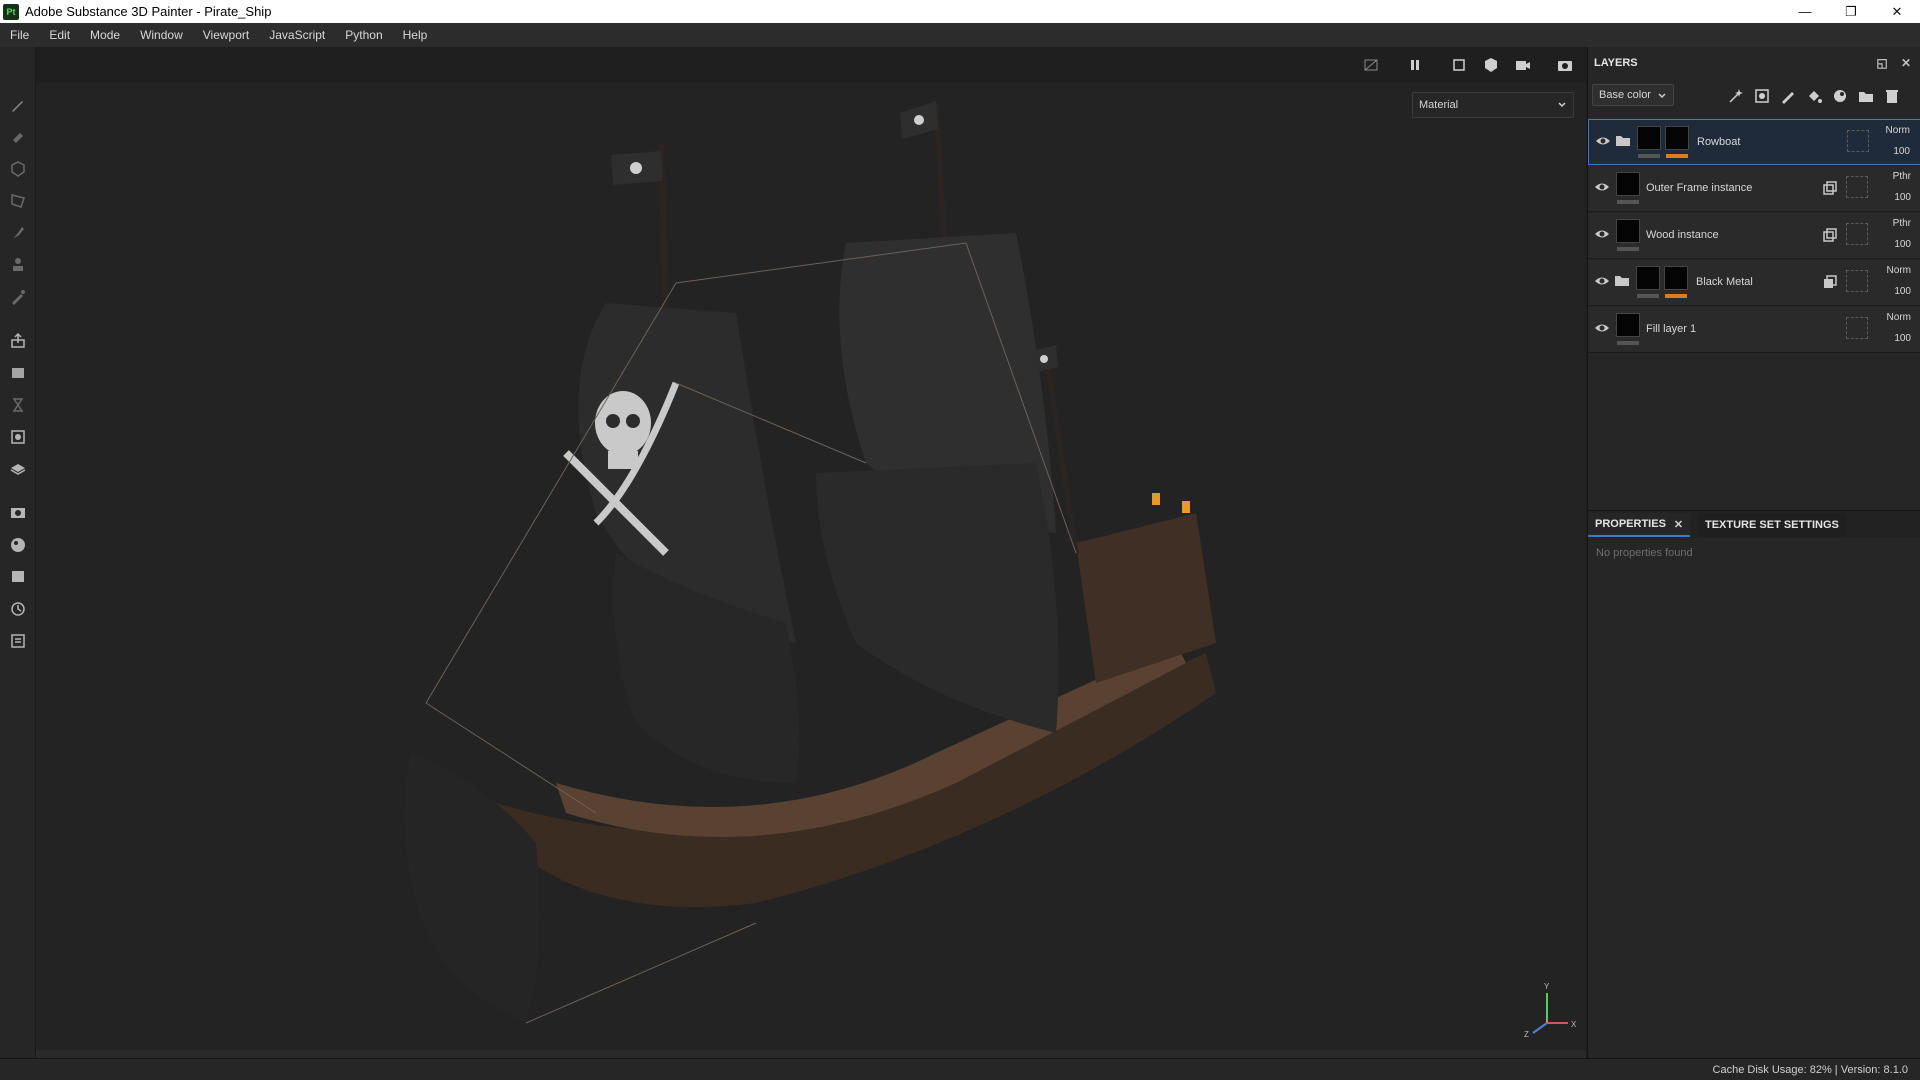 The height and width of the screenshot is (1080, 1920). I want to click on layer-name: Wood instance, so click(1682, 235).